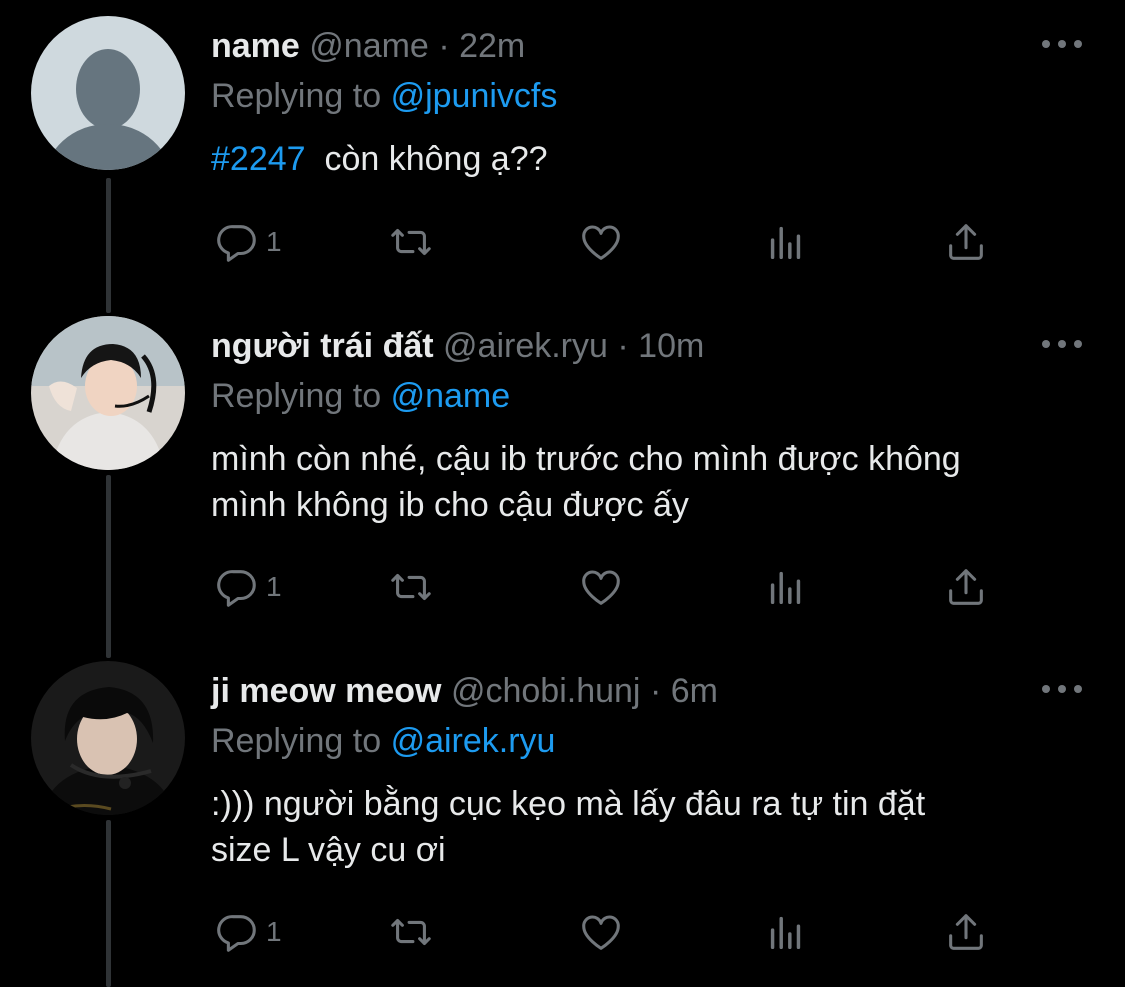  What do you see at coordinates (255, 46) in the screenshot?
I see `display-name: name` at bounding box center [255, 46].